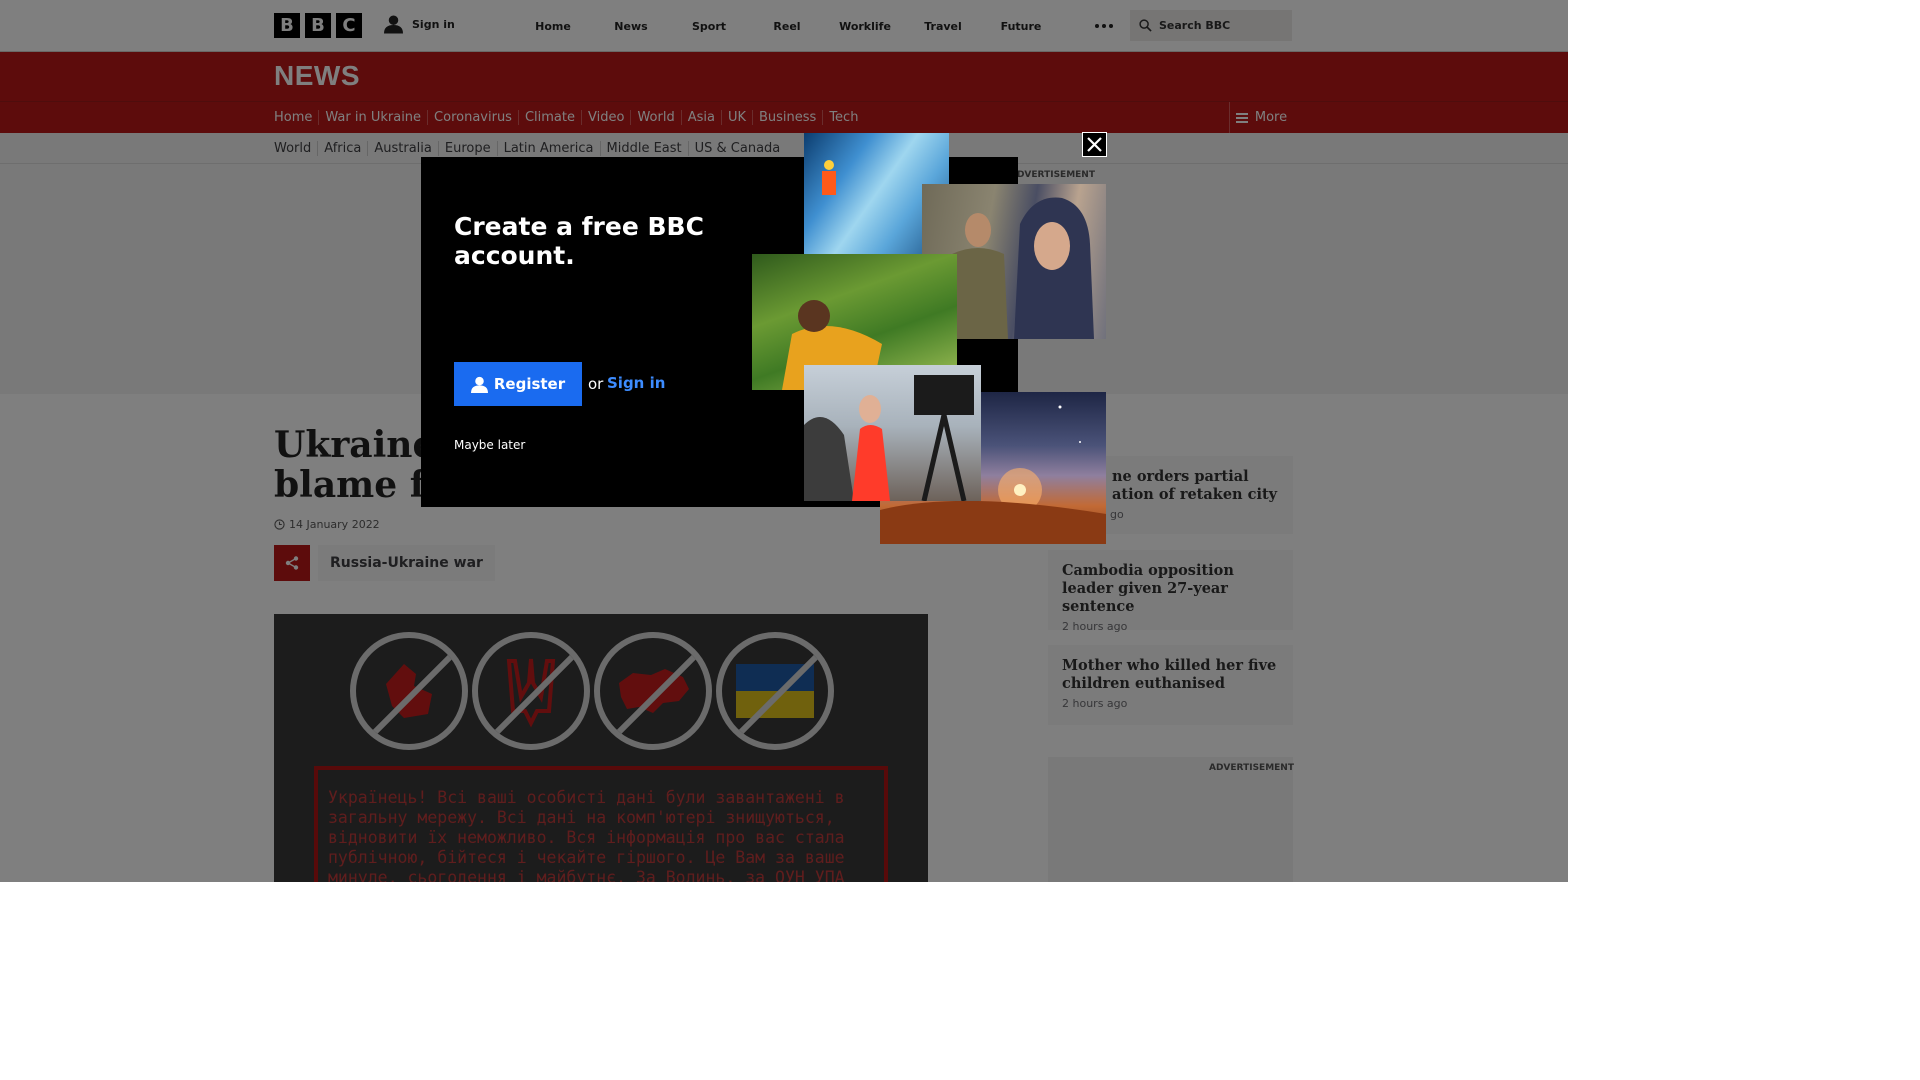 This screenshot has width=1920, height=1080. What do you see at coordinates (579, 241) in the screenshot?
I see `modal-title: Create a free BBC account.` at bounding box center [579, 241].